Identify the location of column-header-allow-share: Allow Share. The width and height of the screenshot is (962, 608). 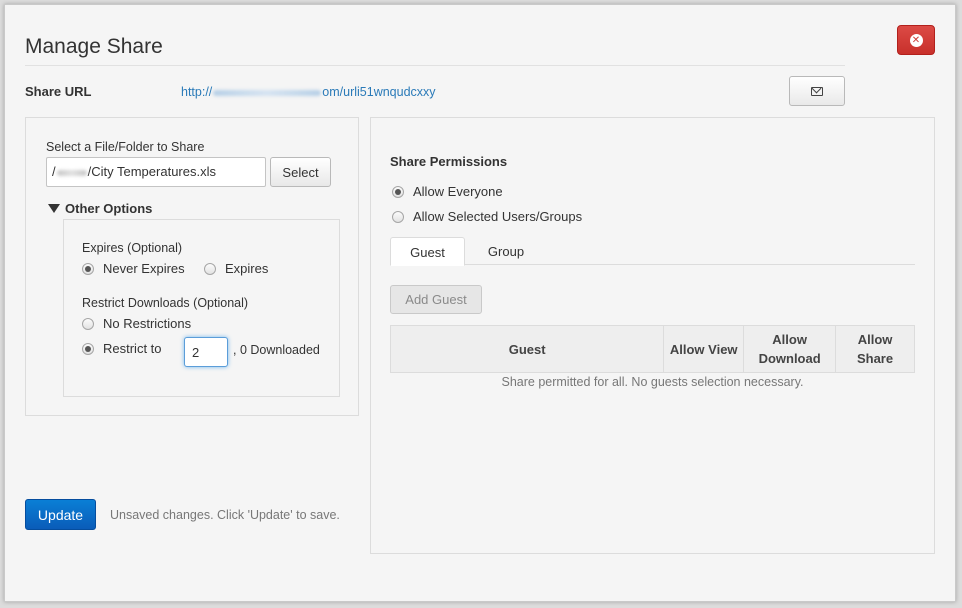
(875, 349).